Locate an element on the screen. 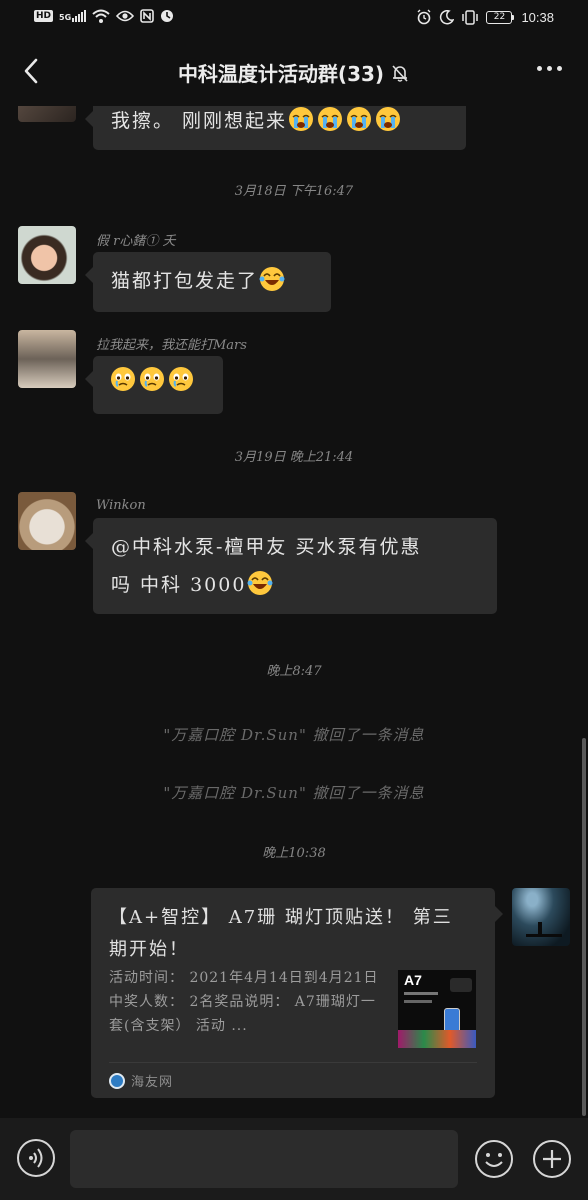 The image size is (588, 1200). message-bubble: 猫都打包发走了 is located at coordinates (208, 282).